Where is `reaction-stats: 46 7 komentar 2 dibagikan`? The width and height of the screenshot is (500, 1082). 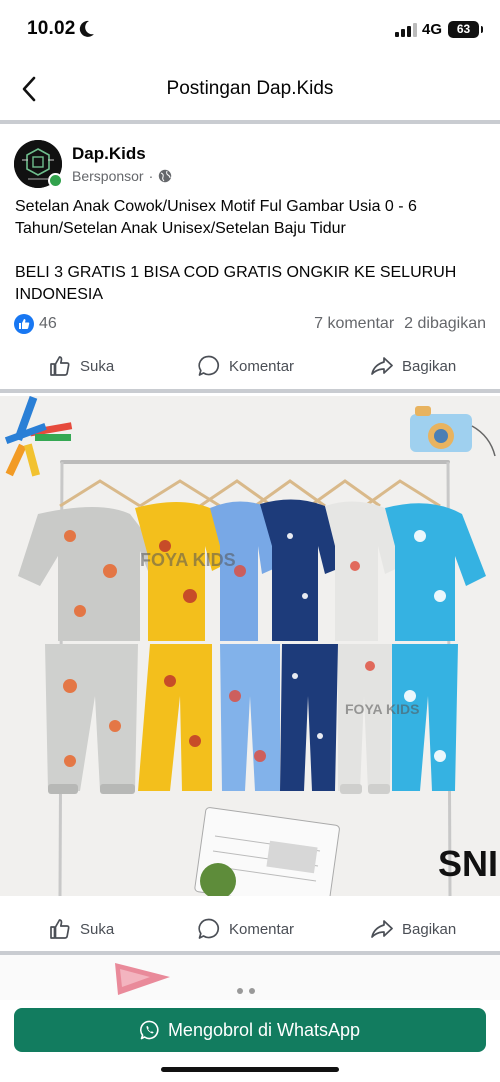
reaction-stats: 46 7 komentar 2 dibagikan is located at coordinates (250, 324).